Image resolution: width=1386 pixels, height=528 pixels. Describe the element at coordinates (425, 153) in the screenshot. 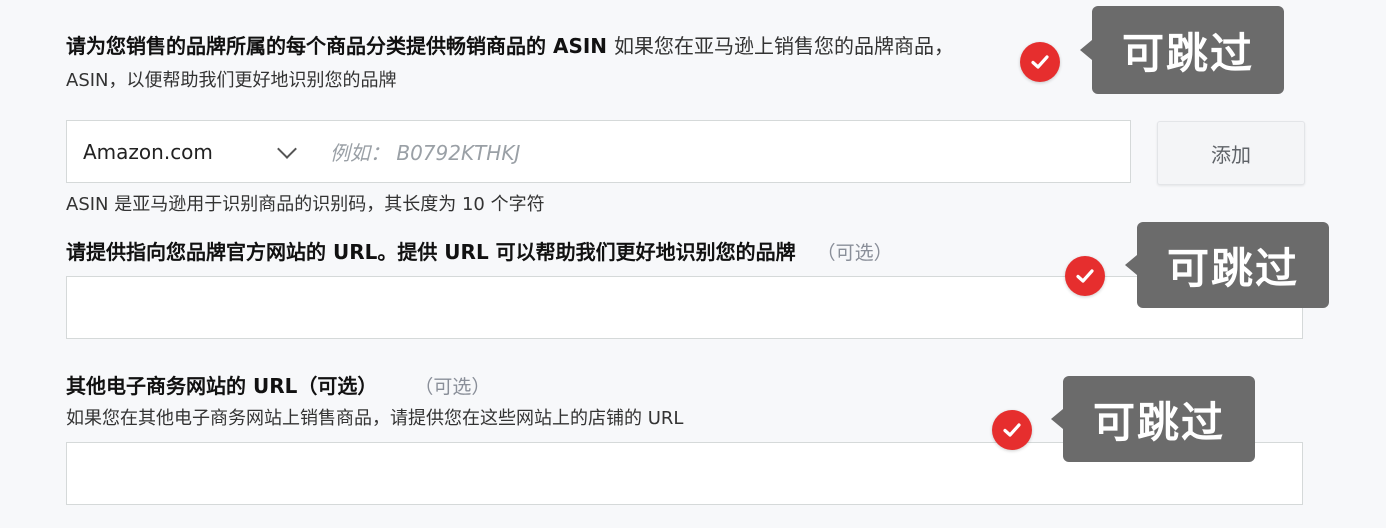

I see `asin-input-placeholder: 例如： B0792KTHKJ` at that location.